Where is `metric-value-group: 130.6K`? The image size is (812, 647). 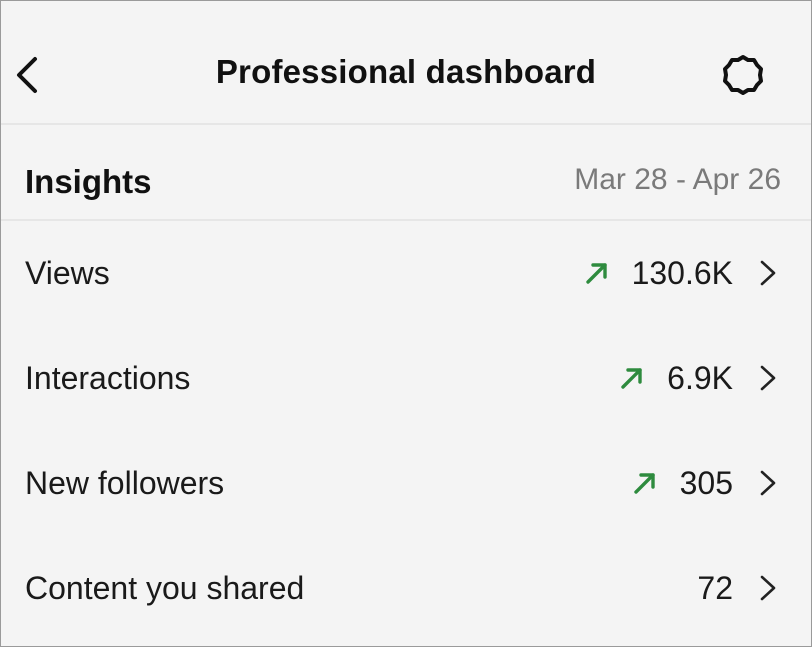
metric-value-group: 130.6K is located at coordinates (679, 273).